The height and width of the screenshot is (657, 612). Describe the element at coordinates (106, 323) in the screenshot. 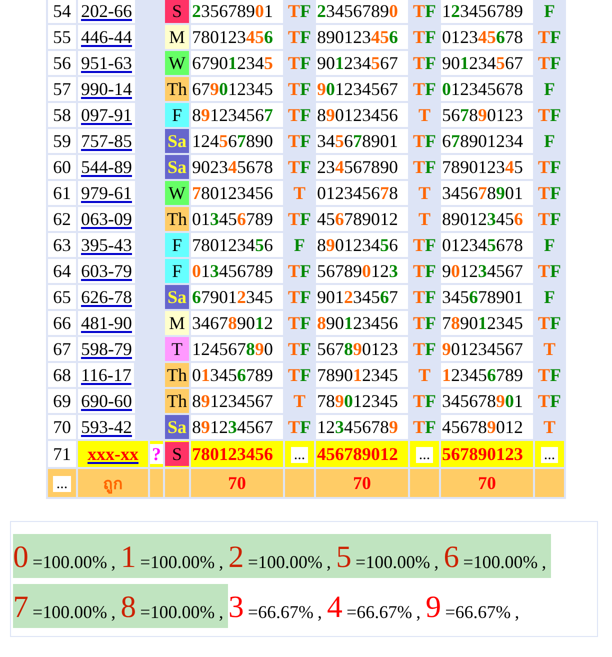

I see `code-link: 481-90` at that location.